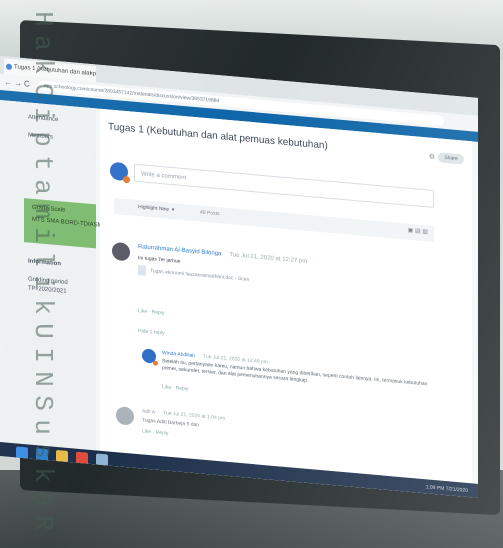 This screenshot has height=548, width=503. What do you see at coordinates (148, 411) in the screenshot?
I see `post-author-name: Adit A` at bounding box center [148, 411].